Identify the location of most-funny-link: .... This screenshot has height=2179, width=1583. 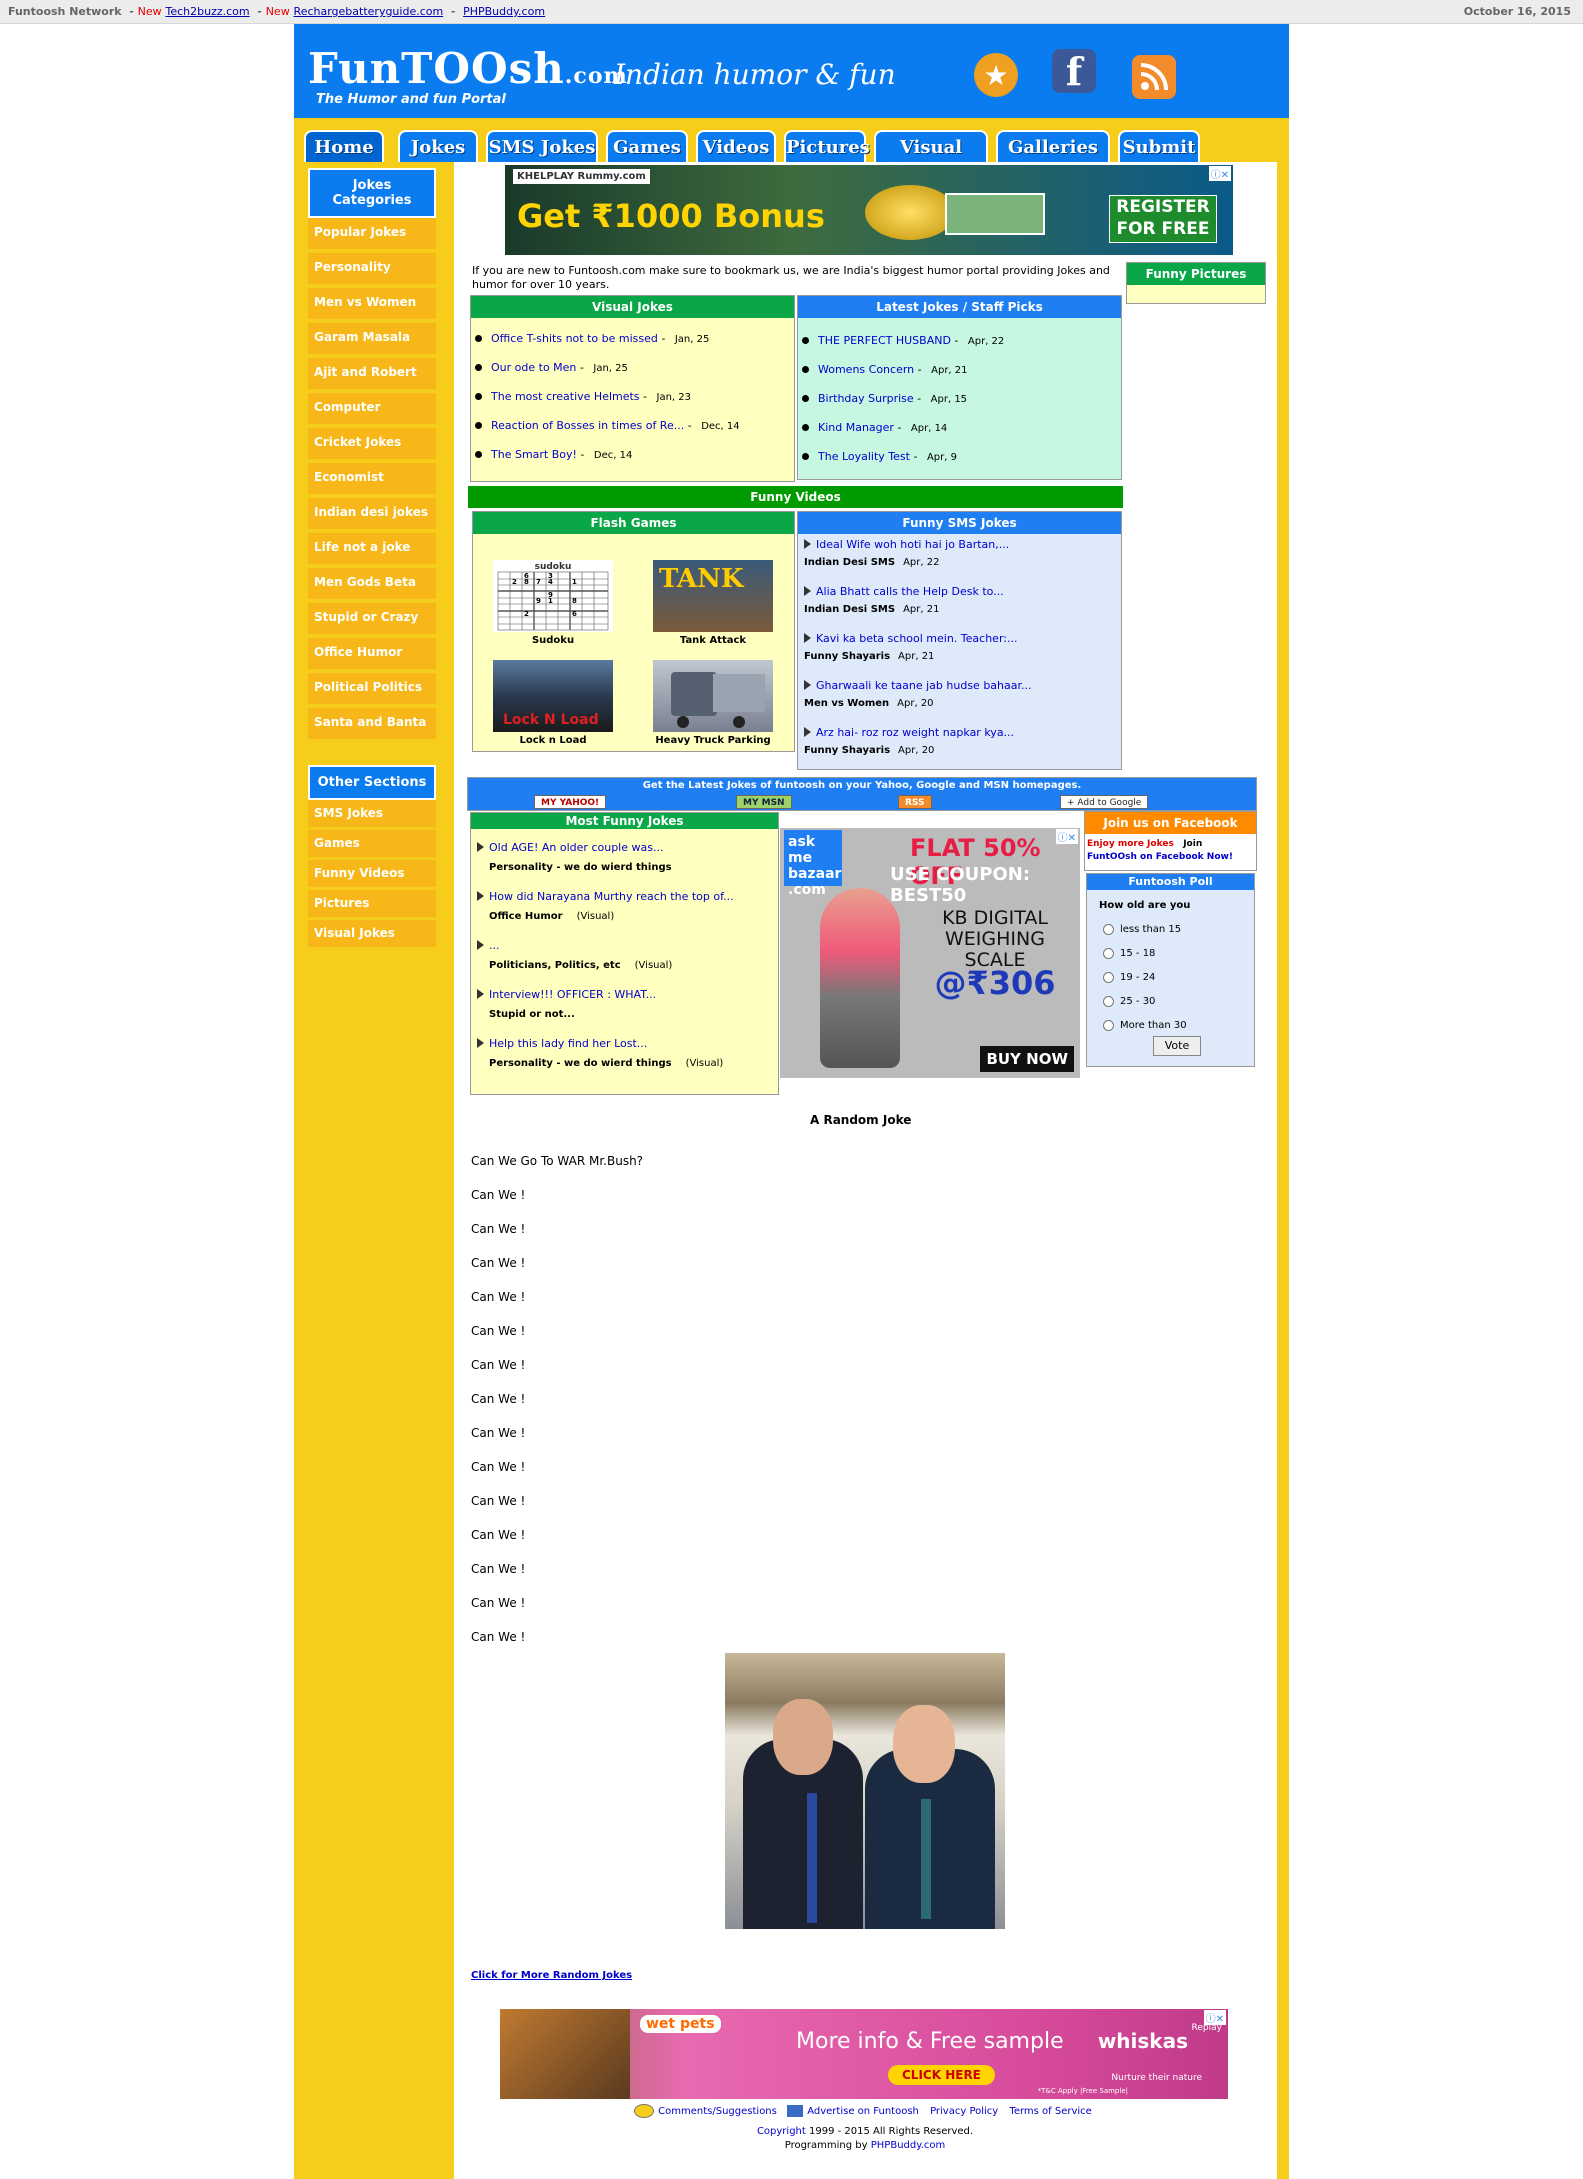
(624, 945).